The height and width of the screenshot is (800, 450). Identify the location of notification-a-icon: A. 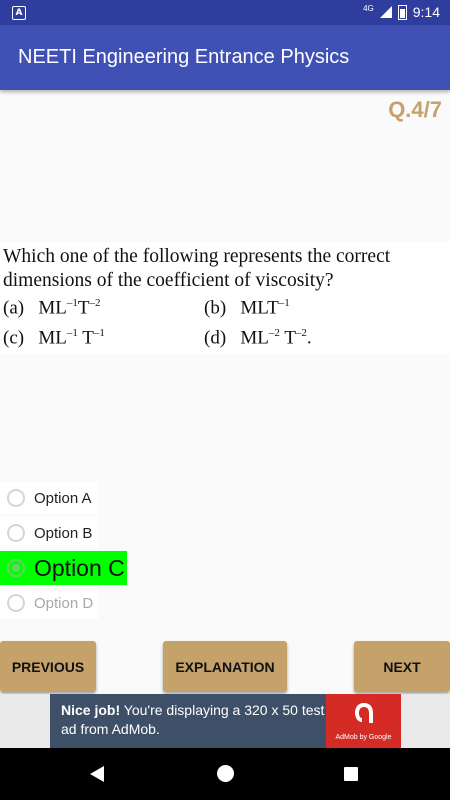
(19, 13).